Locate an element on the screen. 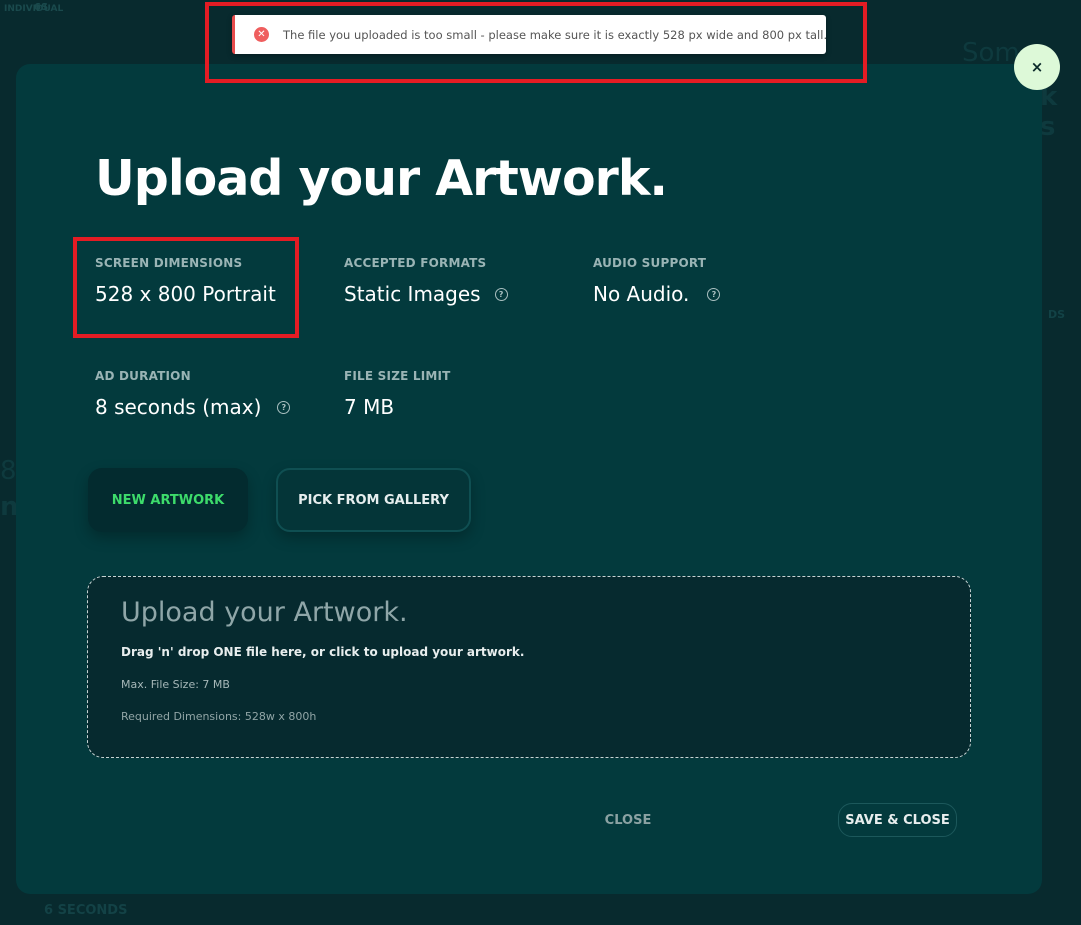 The image size is (1081, 925). spec-label: ACCEPTED FORMATS is located at coordinates (415, 263).